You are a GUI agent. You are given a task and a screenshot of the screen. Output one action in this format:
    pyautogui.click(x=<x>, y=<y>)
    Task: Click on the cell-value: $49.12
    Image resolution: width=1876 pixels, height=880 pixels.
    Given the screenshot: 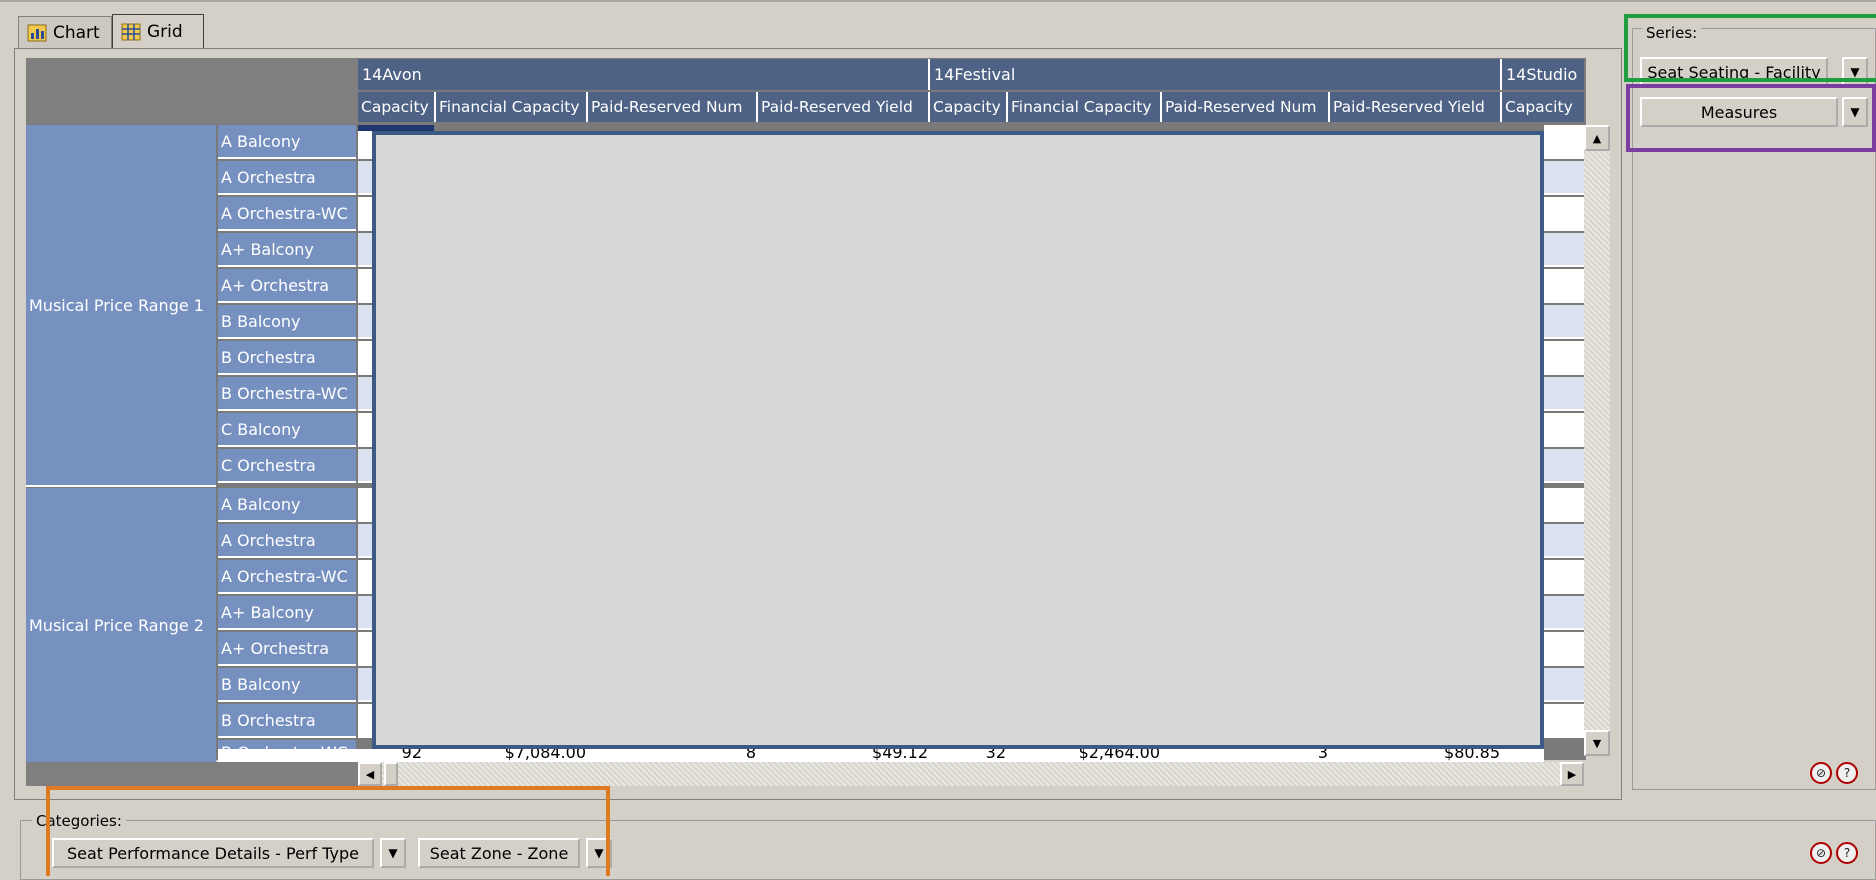 What is the action you would take?
    pyautogui.click(x=900, y=755)
    